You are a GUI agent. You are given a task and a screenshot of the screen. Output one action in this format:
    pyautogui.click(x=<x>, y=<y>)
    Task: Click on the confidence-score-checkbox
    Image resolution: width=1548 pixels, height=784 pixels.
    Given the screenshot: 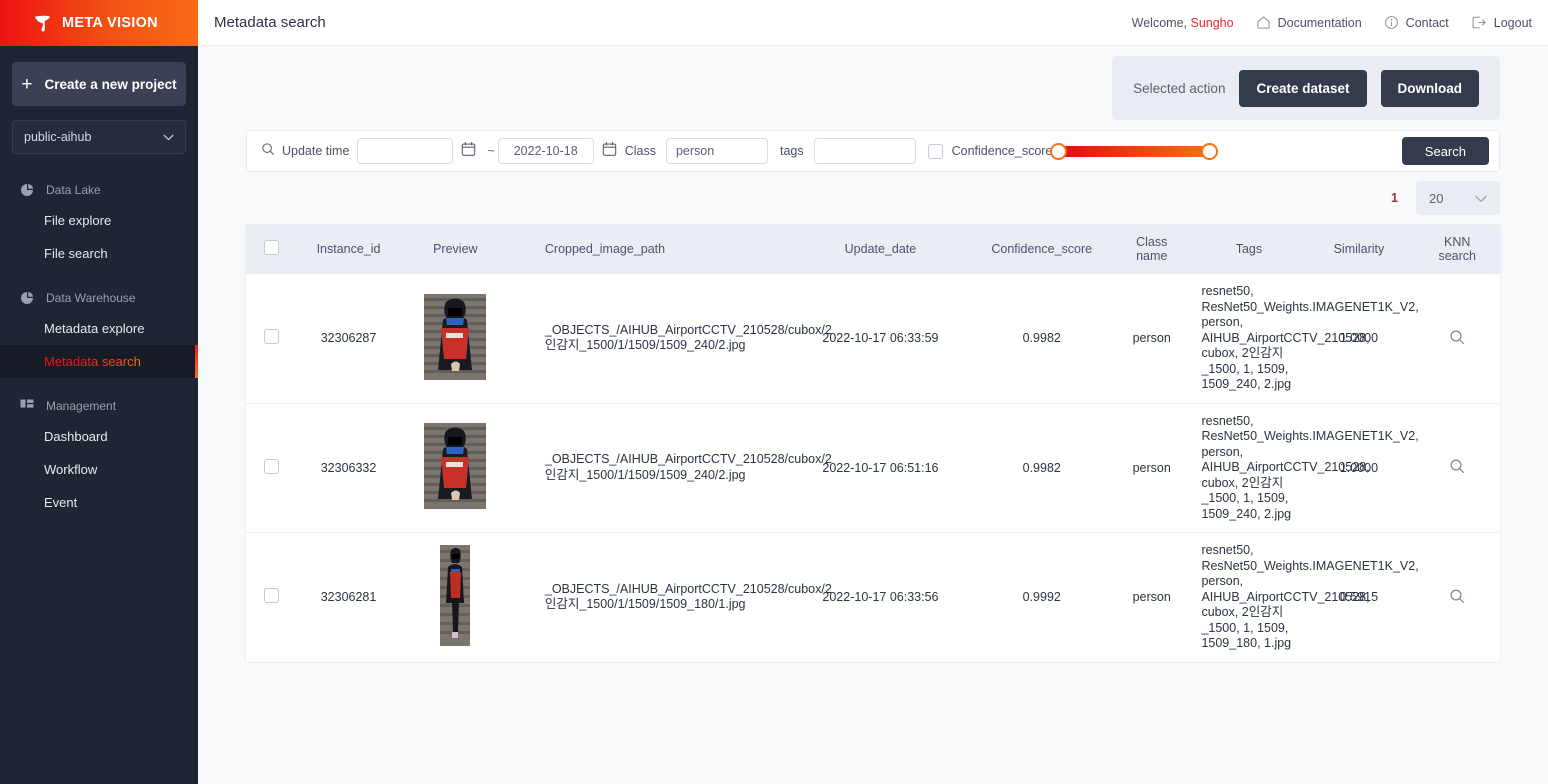 What is the action you would take?
    pyautogui.click(x=935, y=151)
    